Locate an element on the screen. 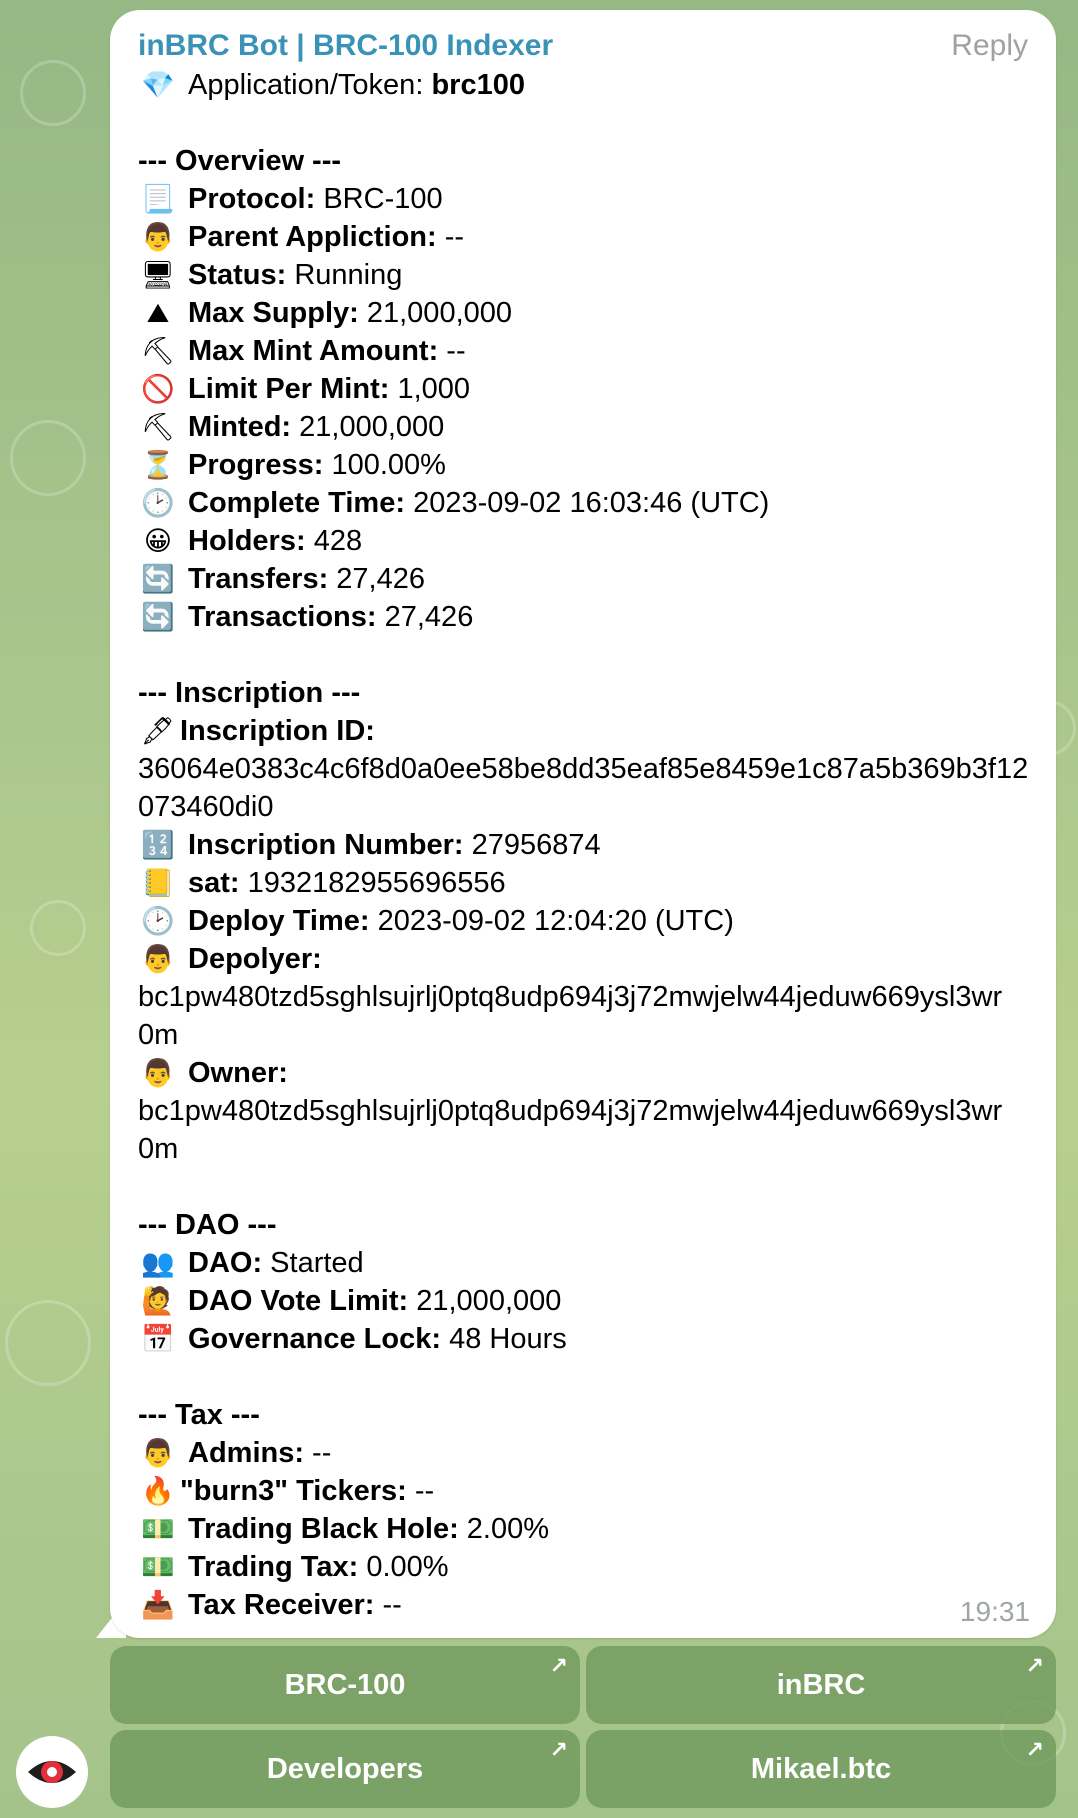 Image resolution: width=1078 pixels, height=1818 pixels. burn-tickers-line: 🔥 "burn3" Tickers: -- is located at coordinates (583, 1491).